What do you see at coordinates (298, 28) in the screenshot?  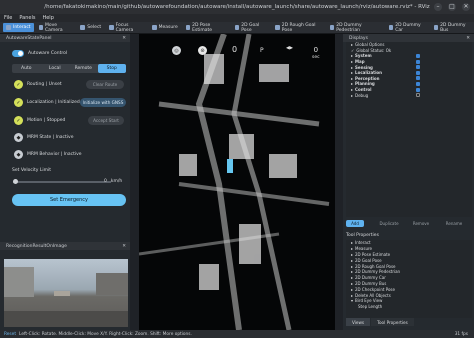 I see `tool-2d-rough-goal-pose: 2D Rough Goal Pose` at bounding box center [298, 28].